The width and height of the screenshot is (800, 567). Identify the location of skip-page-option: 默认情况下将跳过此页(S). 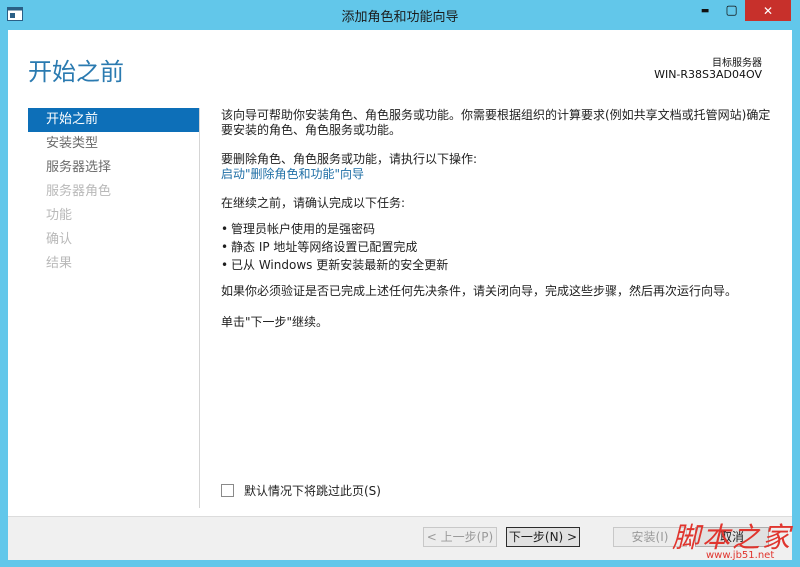
(301, 490).